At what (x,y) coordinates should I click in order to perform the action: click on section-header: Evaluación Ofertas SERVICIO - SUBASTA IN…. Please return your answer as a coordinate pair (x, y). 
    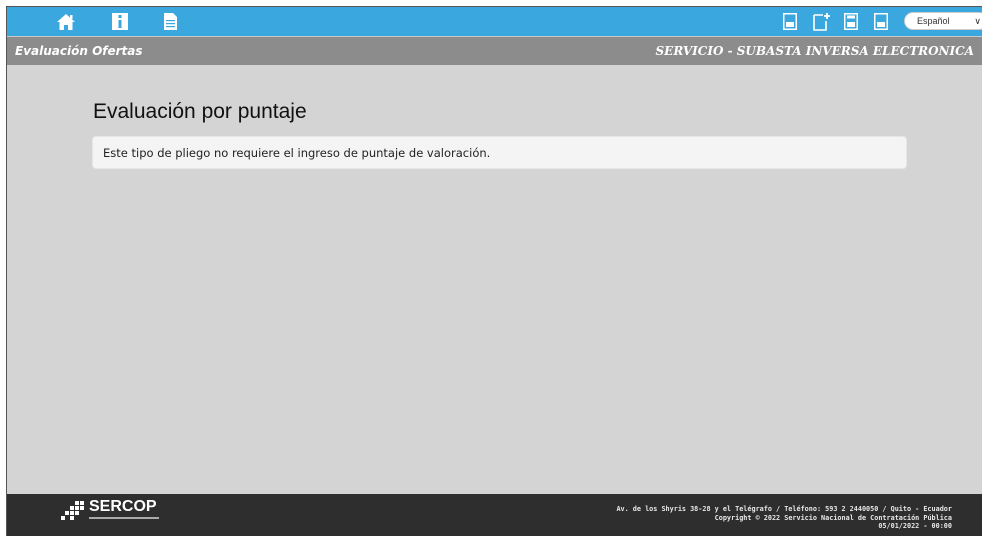
    Looking at the image, I should click on (494, 50).